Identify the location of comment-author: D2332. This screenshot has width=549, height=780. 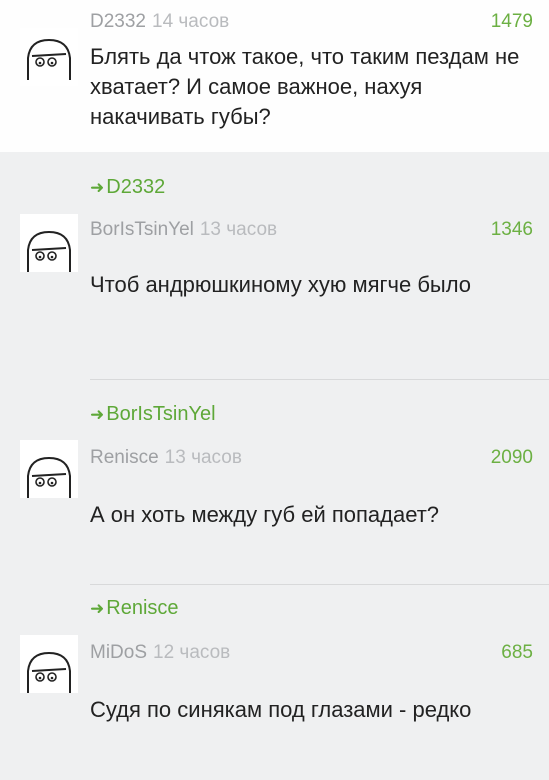
(118, 21).